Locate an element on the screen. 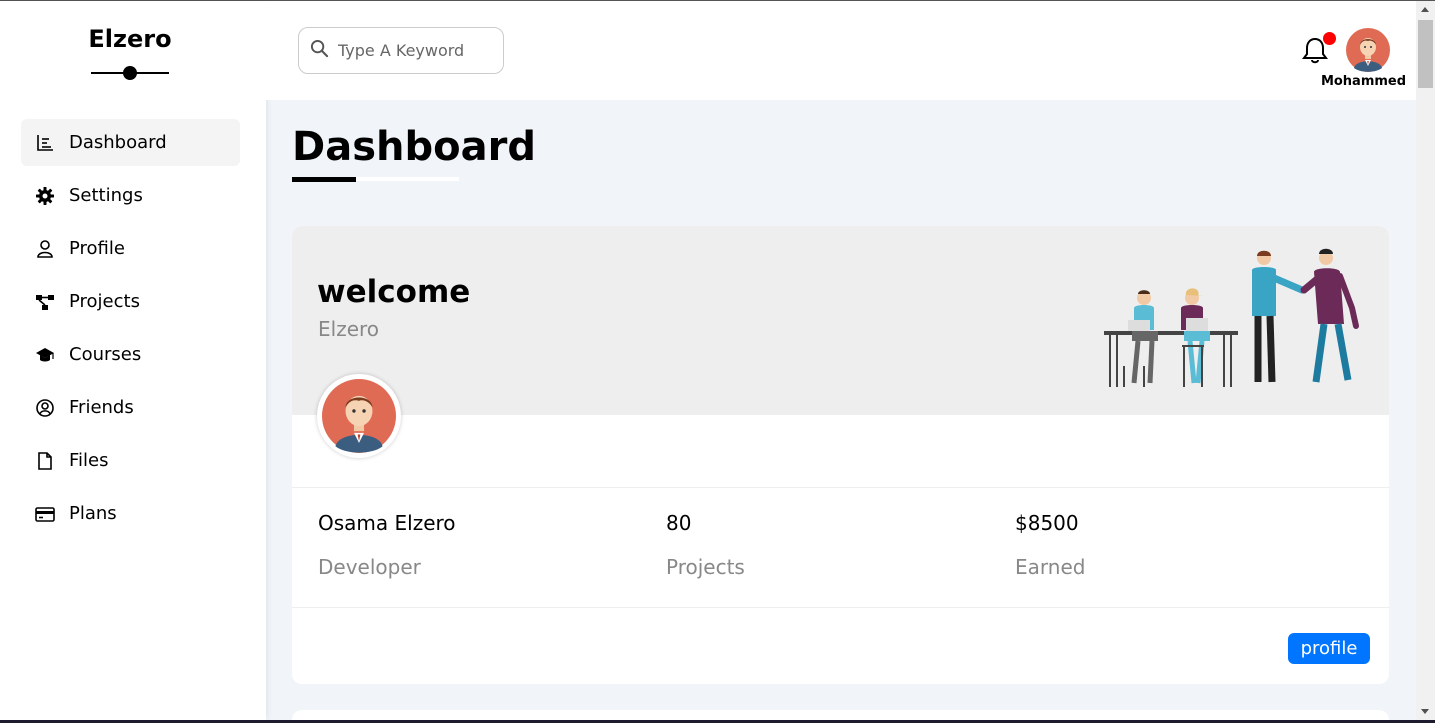 The image size is (1435, 723). scroll-up-arrow-icon is located at coordinates (1425, 9).